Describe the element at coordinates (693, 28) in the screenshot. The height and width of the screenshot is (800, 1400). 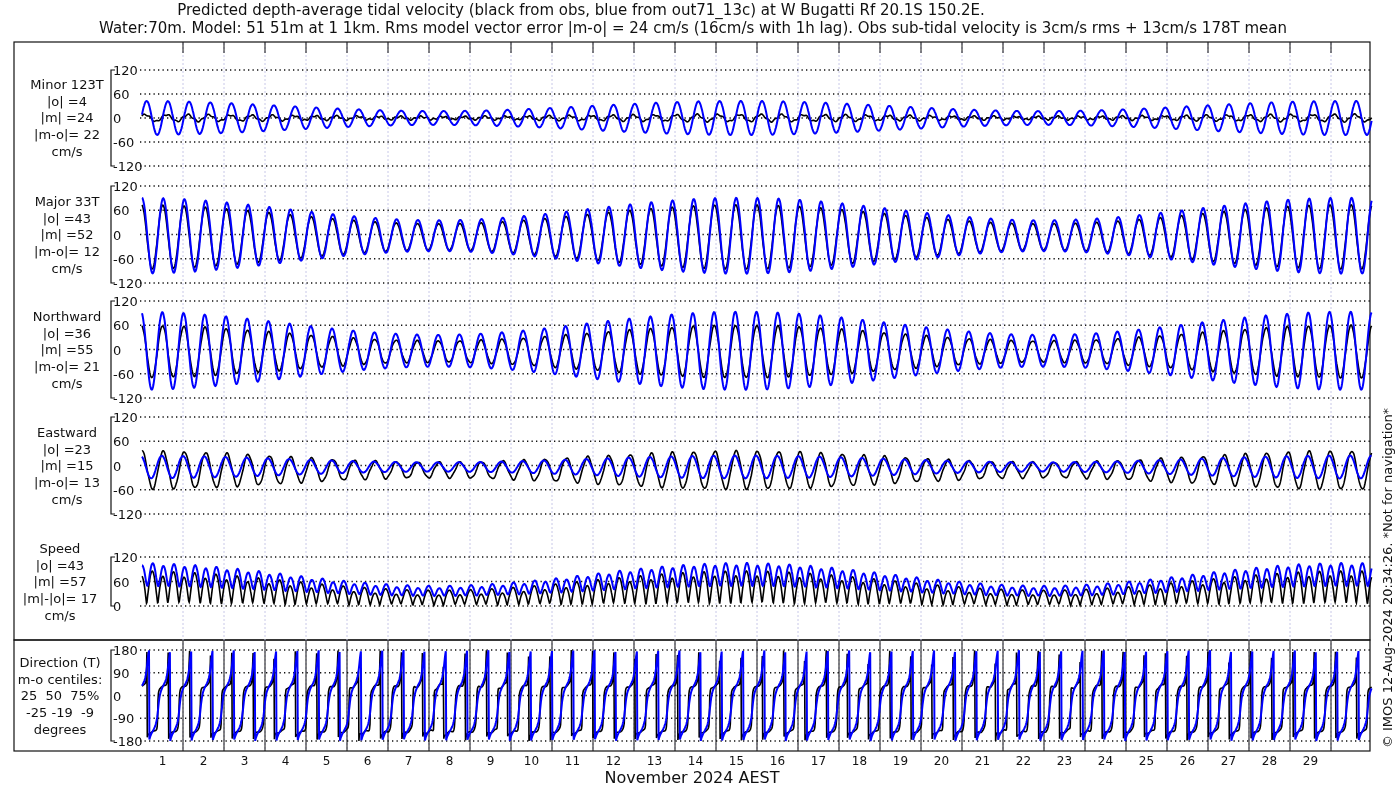
I see `chart-subtitle: Water:70m. Model: 51 51m at 1 1km. Rms model vector error |m-o| = 24 cm/s (16cm/s with 1h lag). Obs sub-tidal velocity is 3cm/s rms + 13cm/s 178T mean` at that location.